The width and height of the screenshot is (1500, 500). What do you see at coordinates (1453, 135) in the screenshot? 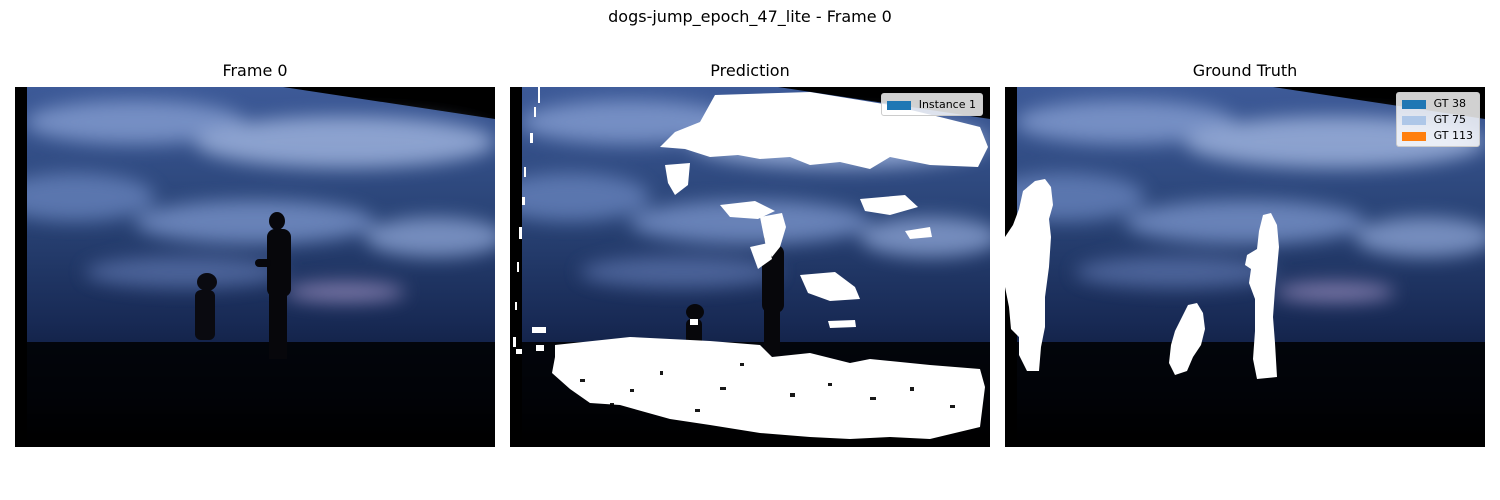
I see `legend-label: GT 113` at bounding box center [1453, 135].